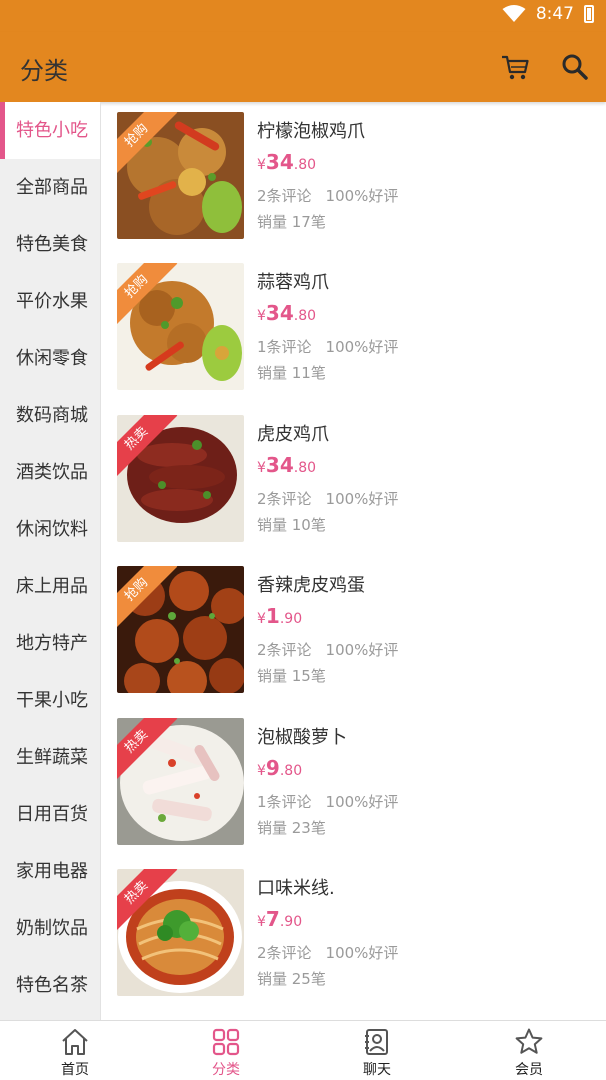 The width and height of the screenshot is (606, 1080). Describe the element at coordinates (50, 928) in the screenshot. I see `sidebar-item-dairy: 奶制饮品` at that location.